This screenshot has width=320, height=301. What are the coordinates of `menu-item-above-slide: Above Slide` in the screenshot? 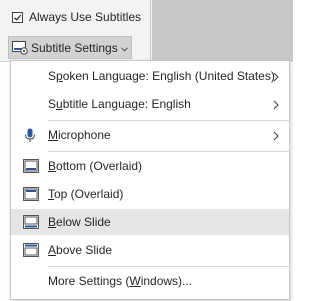 It's located at (150, 250).